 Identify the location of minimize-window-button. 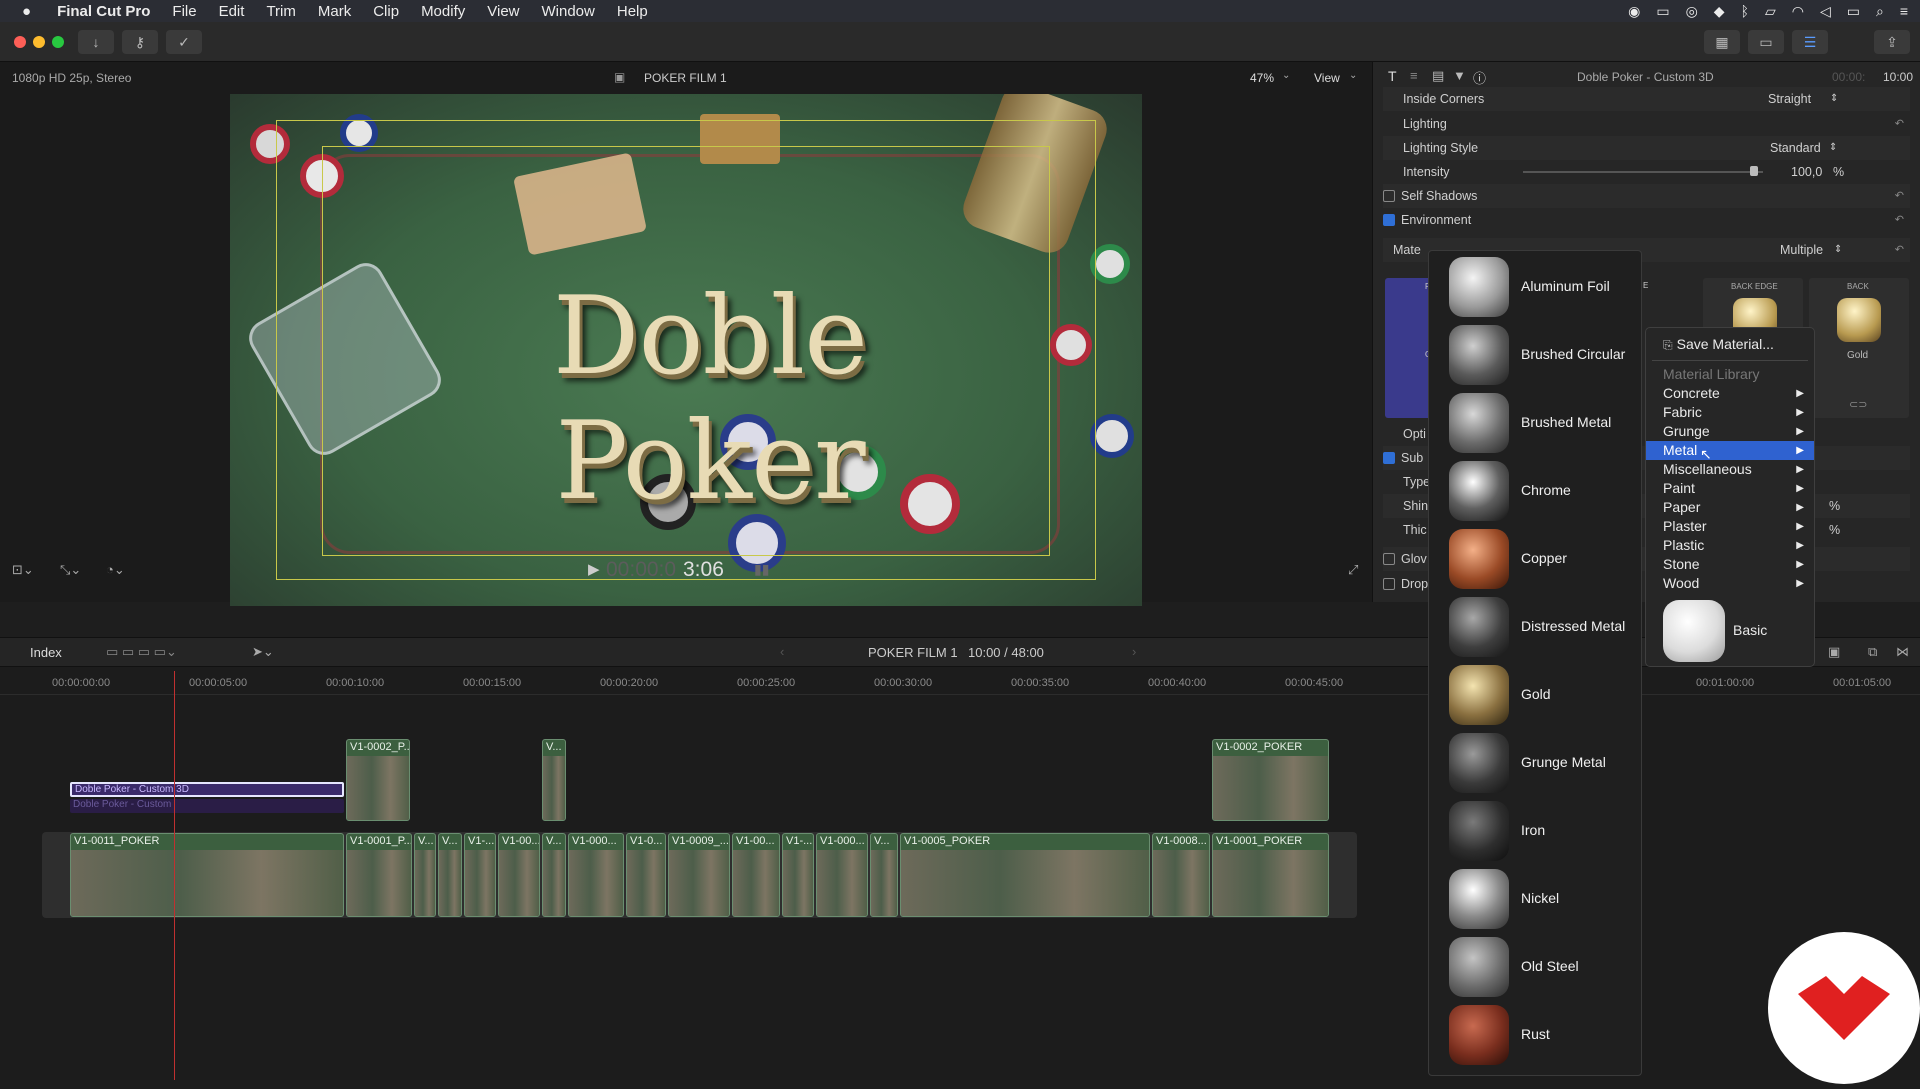
(39, 42).